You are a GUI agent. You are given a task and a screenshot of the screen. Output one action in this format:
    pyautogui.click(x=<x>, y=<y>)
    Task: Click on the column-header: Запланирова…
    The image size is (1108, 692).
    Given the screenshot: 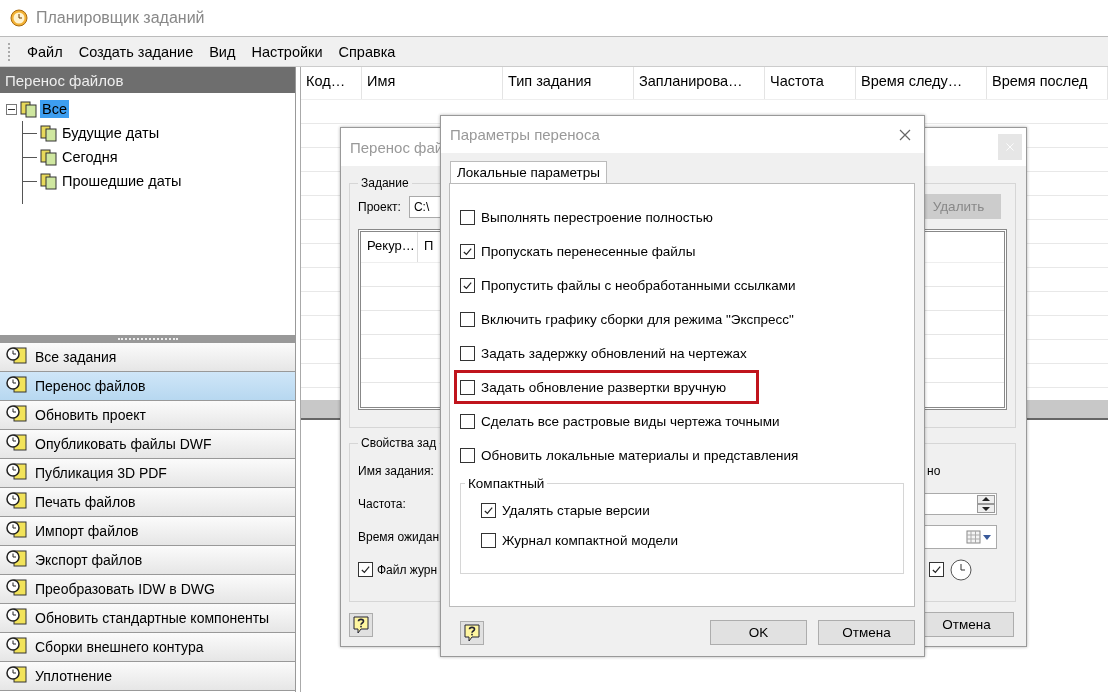 What is the action you would take?
    pyautogui.click(x=699, y=83)
    